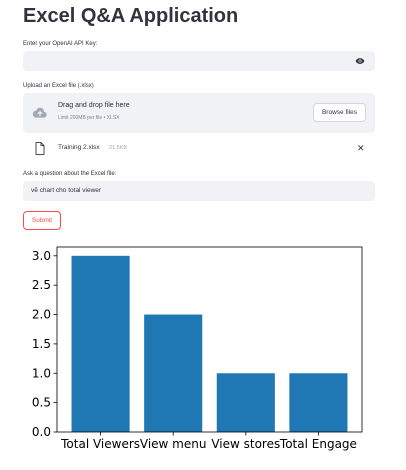 The width and height of the screenshot is (406, 470). What do you see at coordinates (199, 61) in the screenshot?
I see `api-key-input` at bounding box center [199, 61].